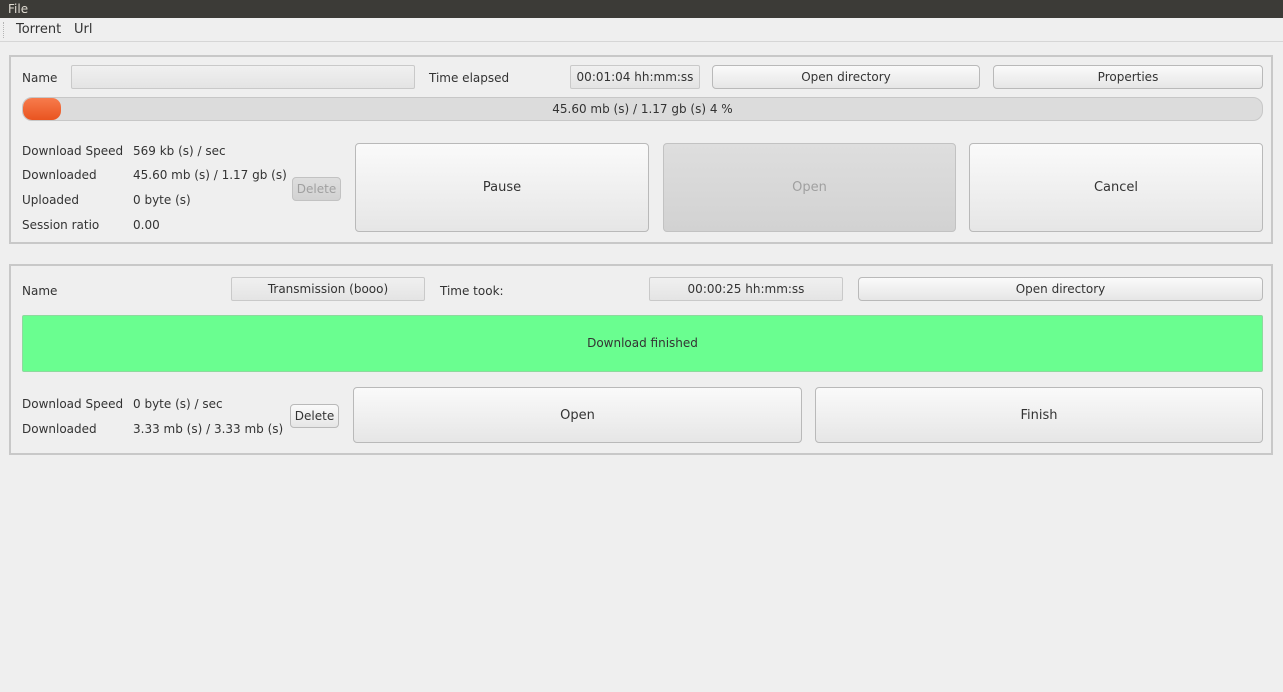 The image size is (1283, 692). I want to click on time-elapsed-label: Time elapsed, so click(469, 78).